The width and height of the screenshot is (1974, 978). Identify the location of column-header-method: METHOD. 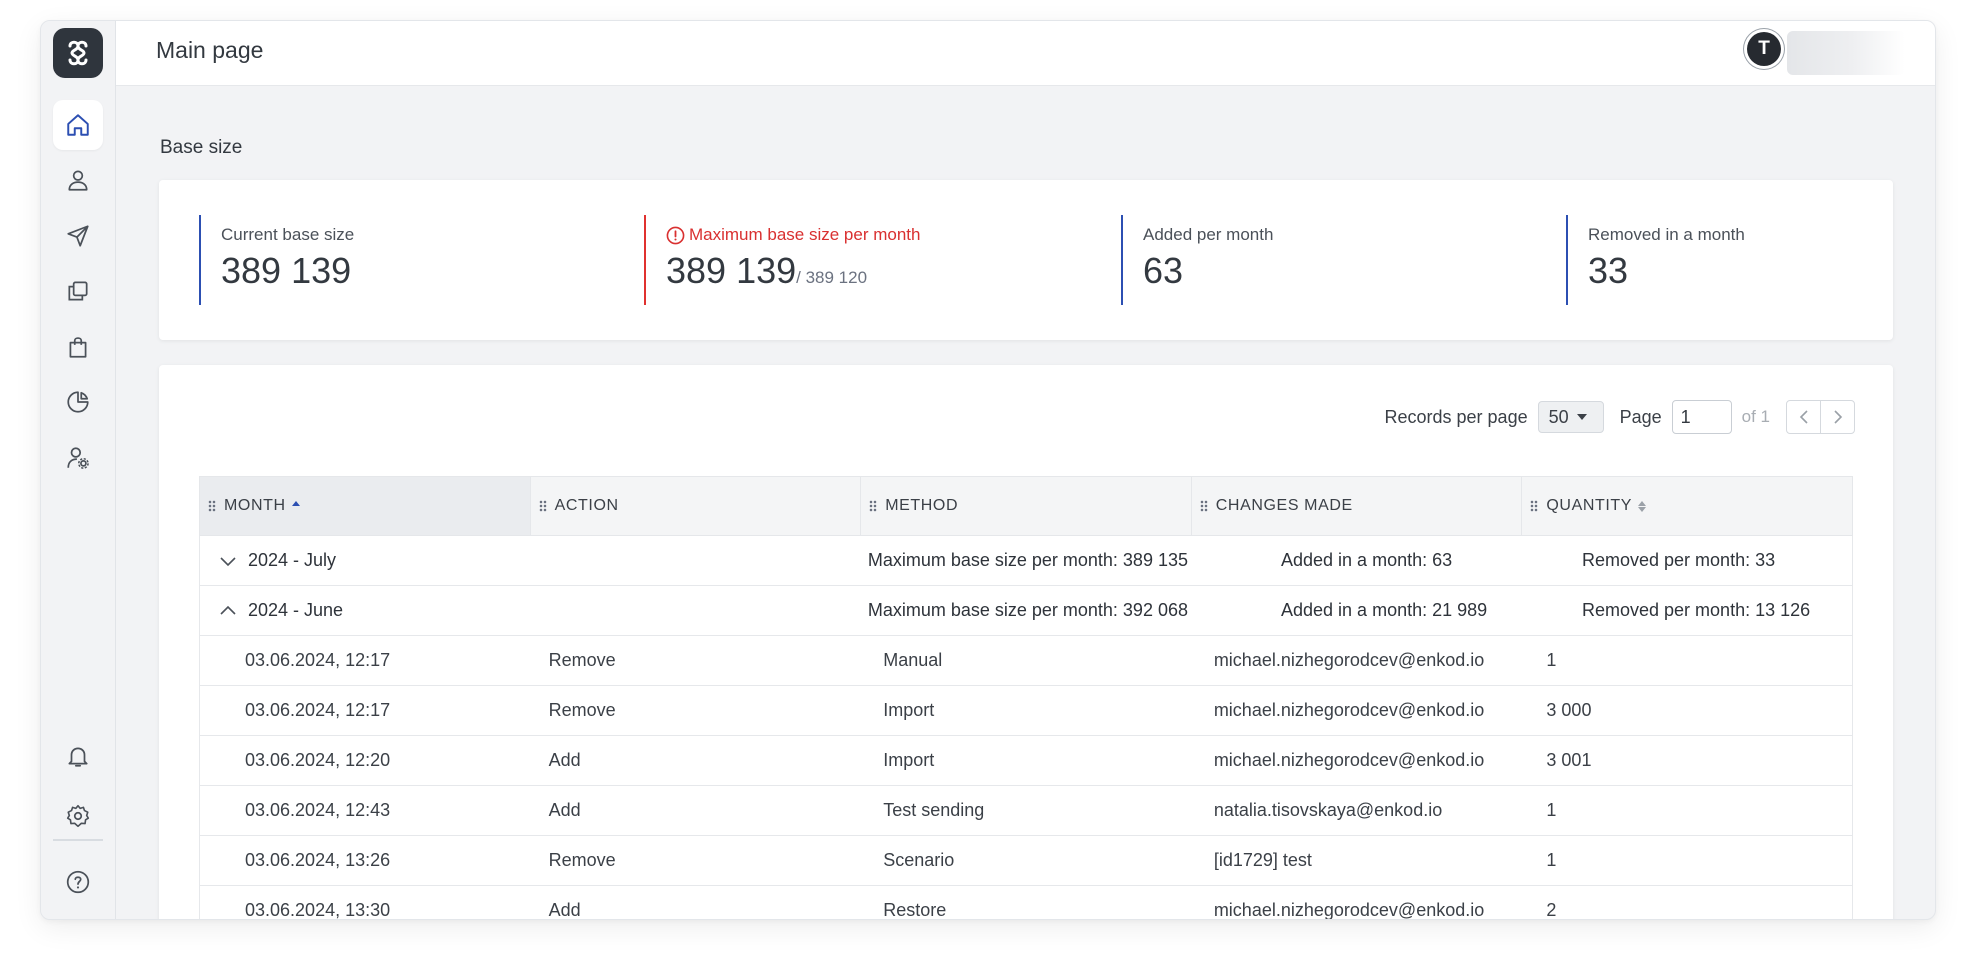
(1026, 506).